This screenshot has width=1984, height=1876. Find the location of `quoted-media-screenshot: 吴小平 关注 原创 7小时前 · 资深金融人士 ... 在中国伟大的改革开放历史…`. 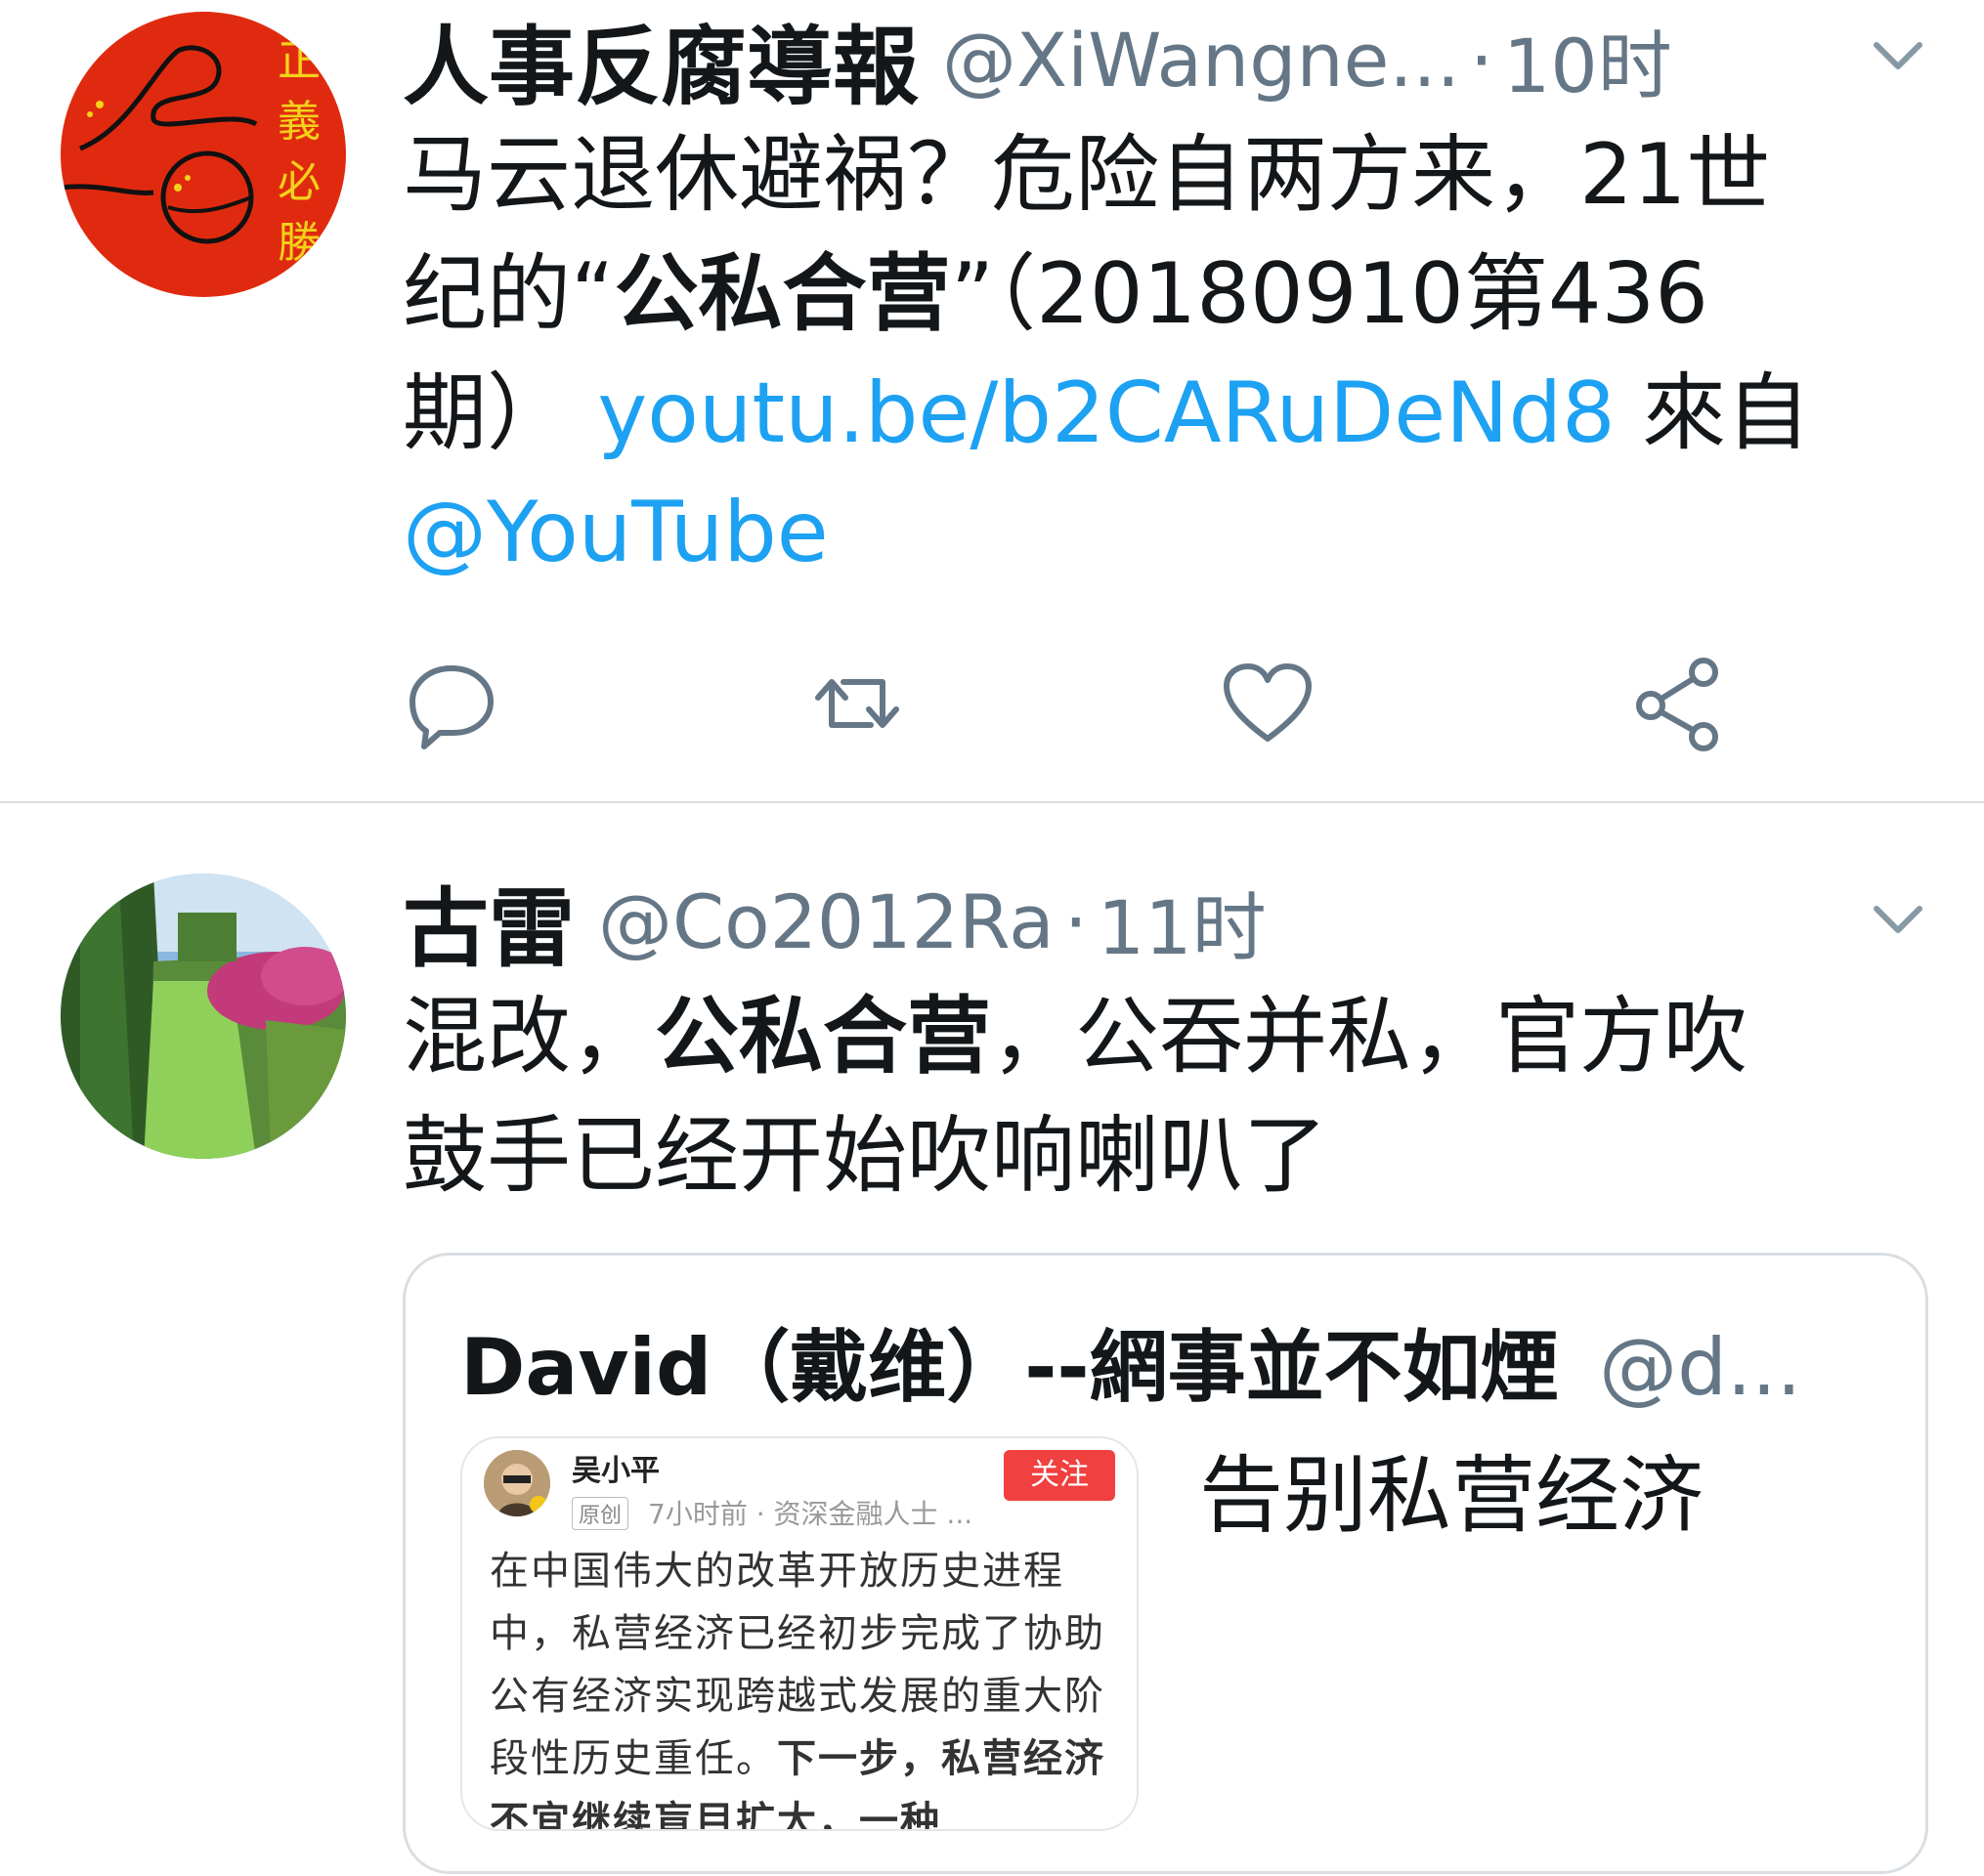

quoted-media-screenshot: 吴小平 关注 原创 7小时前 · 资深金融人士 ... 在中国伟大的改革开放历史… is located at coordinates (799, 1633).